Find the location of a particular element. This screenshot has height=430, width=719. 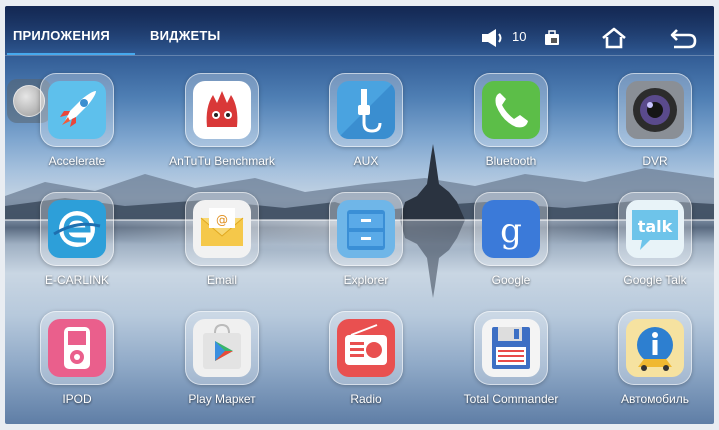

svg-text: g is located at coordinates (511, 231).